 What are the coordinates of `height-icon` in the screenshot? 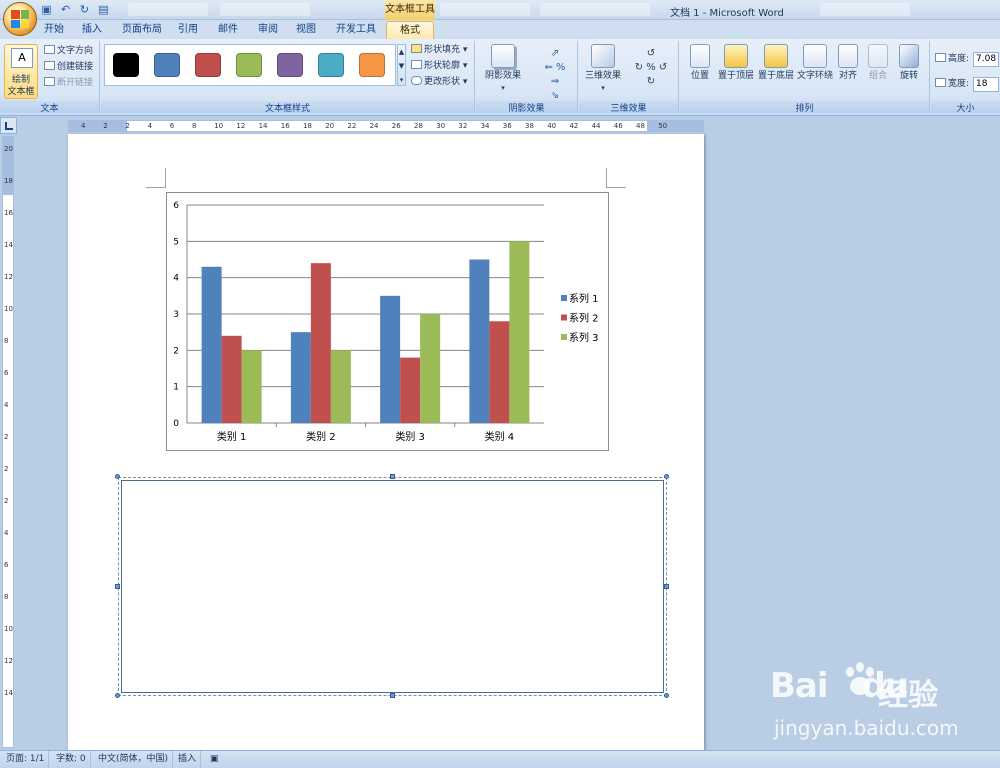 It's located at (940, 57).